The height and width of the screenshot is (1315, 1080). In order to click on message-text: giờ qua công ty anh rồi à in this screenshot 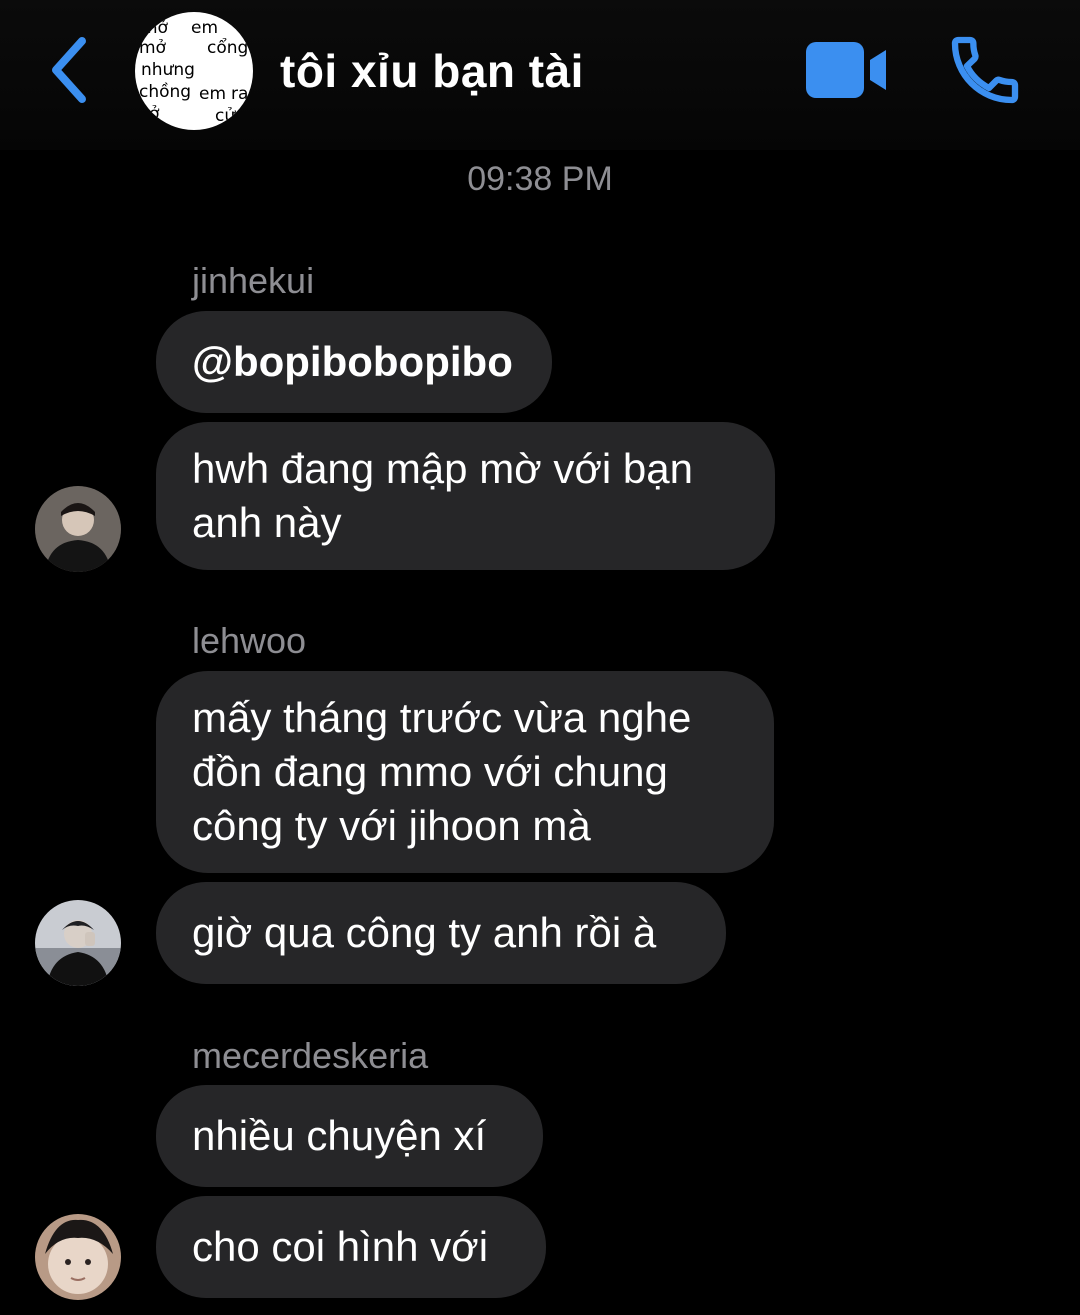, I will do `click(424, 932)`.